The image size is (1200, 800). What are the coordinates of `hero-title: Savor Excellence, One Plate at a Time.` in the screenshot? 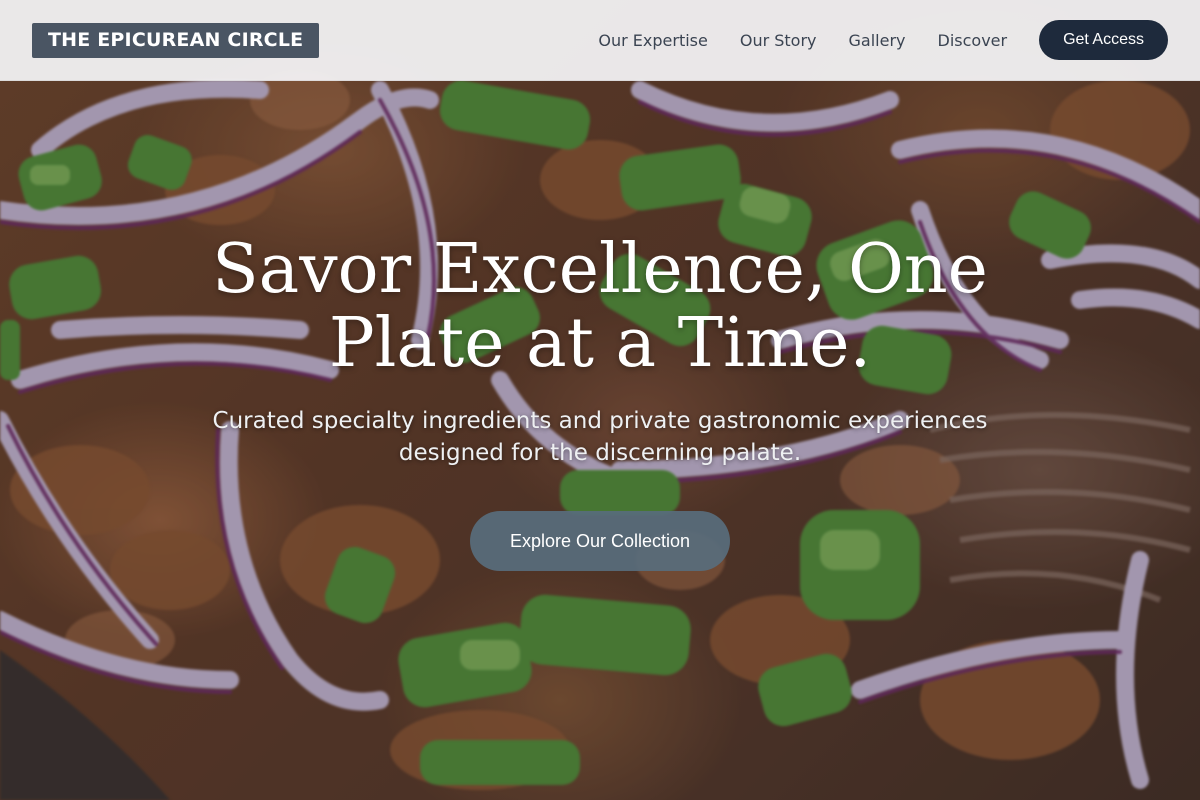 It's located at (600, 306).